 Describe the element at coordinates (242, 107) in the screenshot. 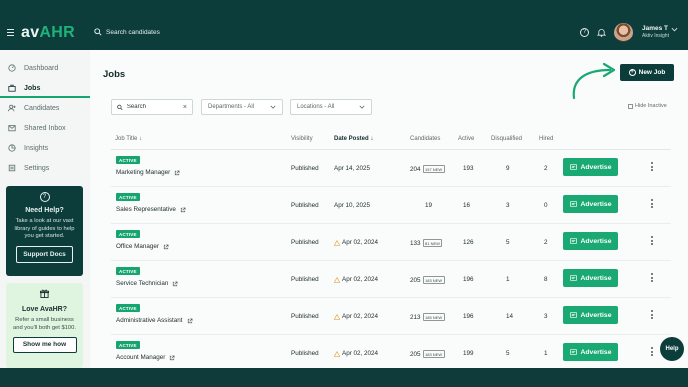

I see `departments-select: Departments - All` at that location.